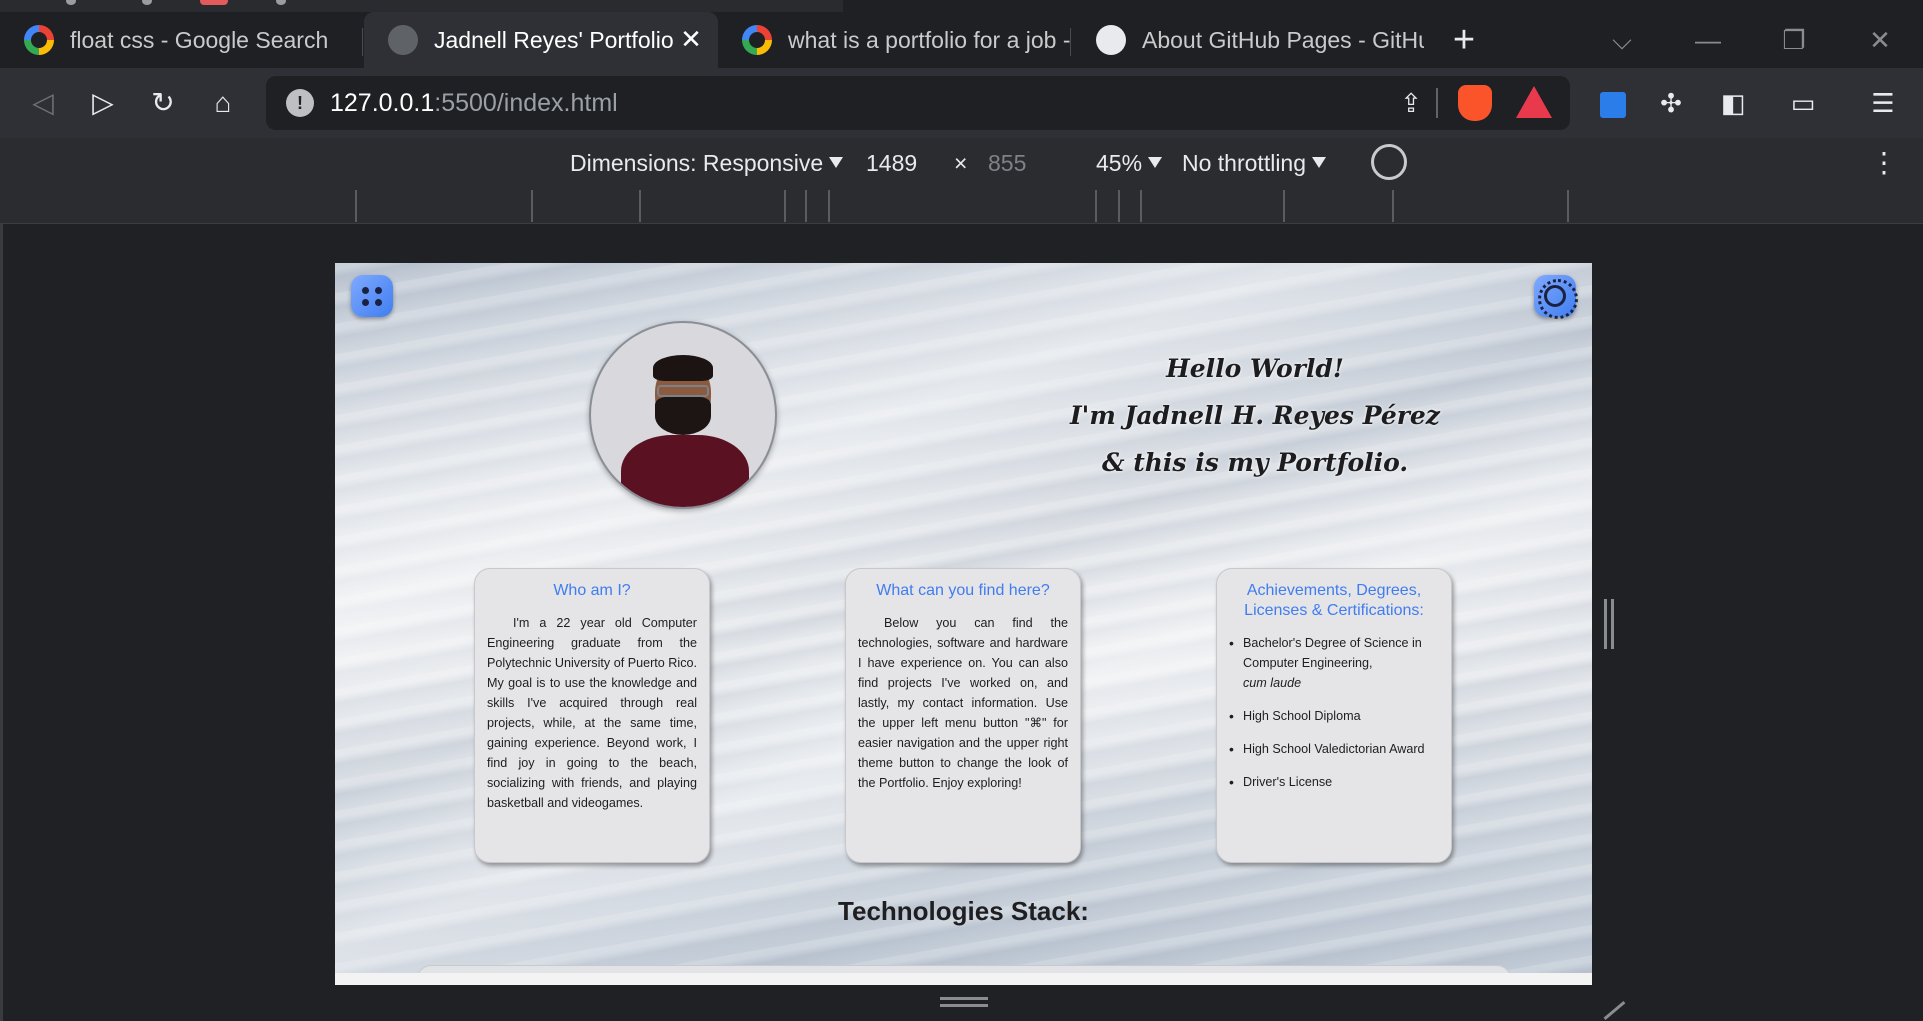  What do you see at coordinates (918, 103) in the screenshot?
I see `address-bar: ! 127.0.0.1:5500/index.html ⇪` at bounding box center [918, 103].